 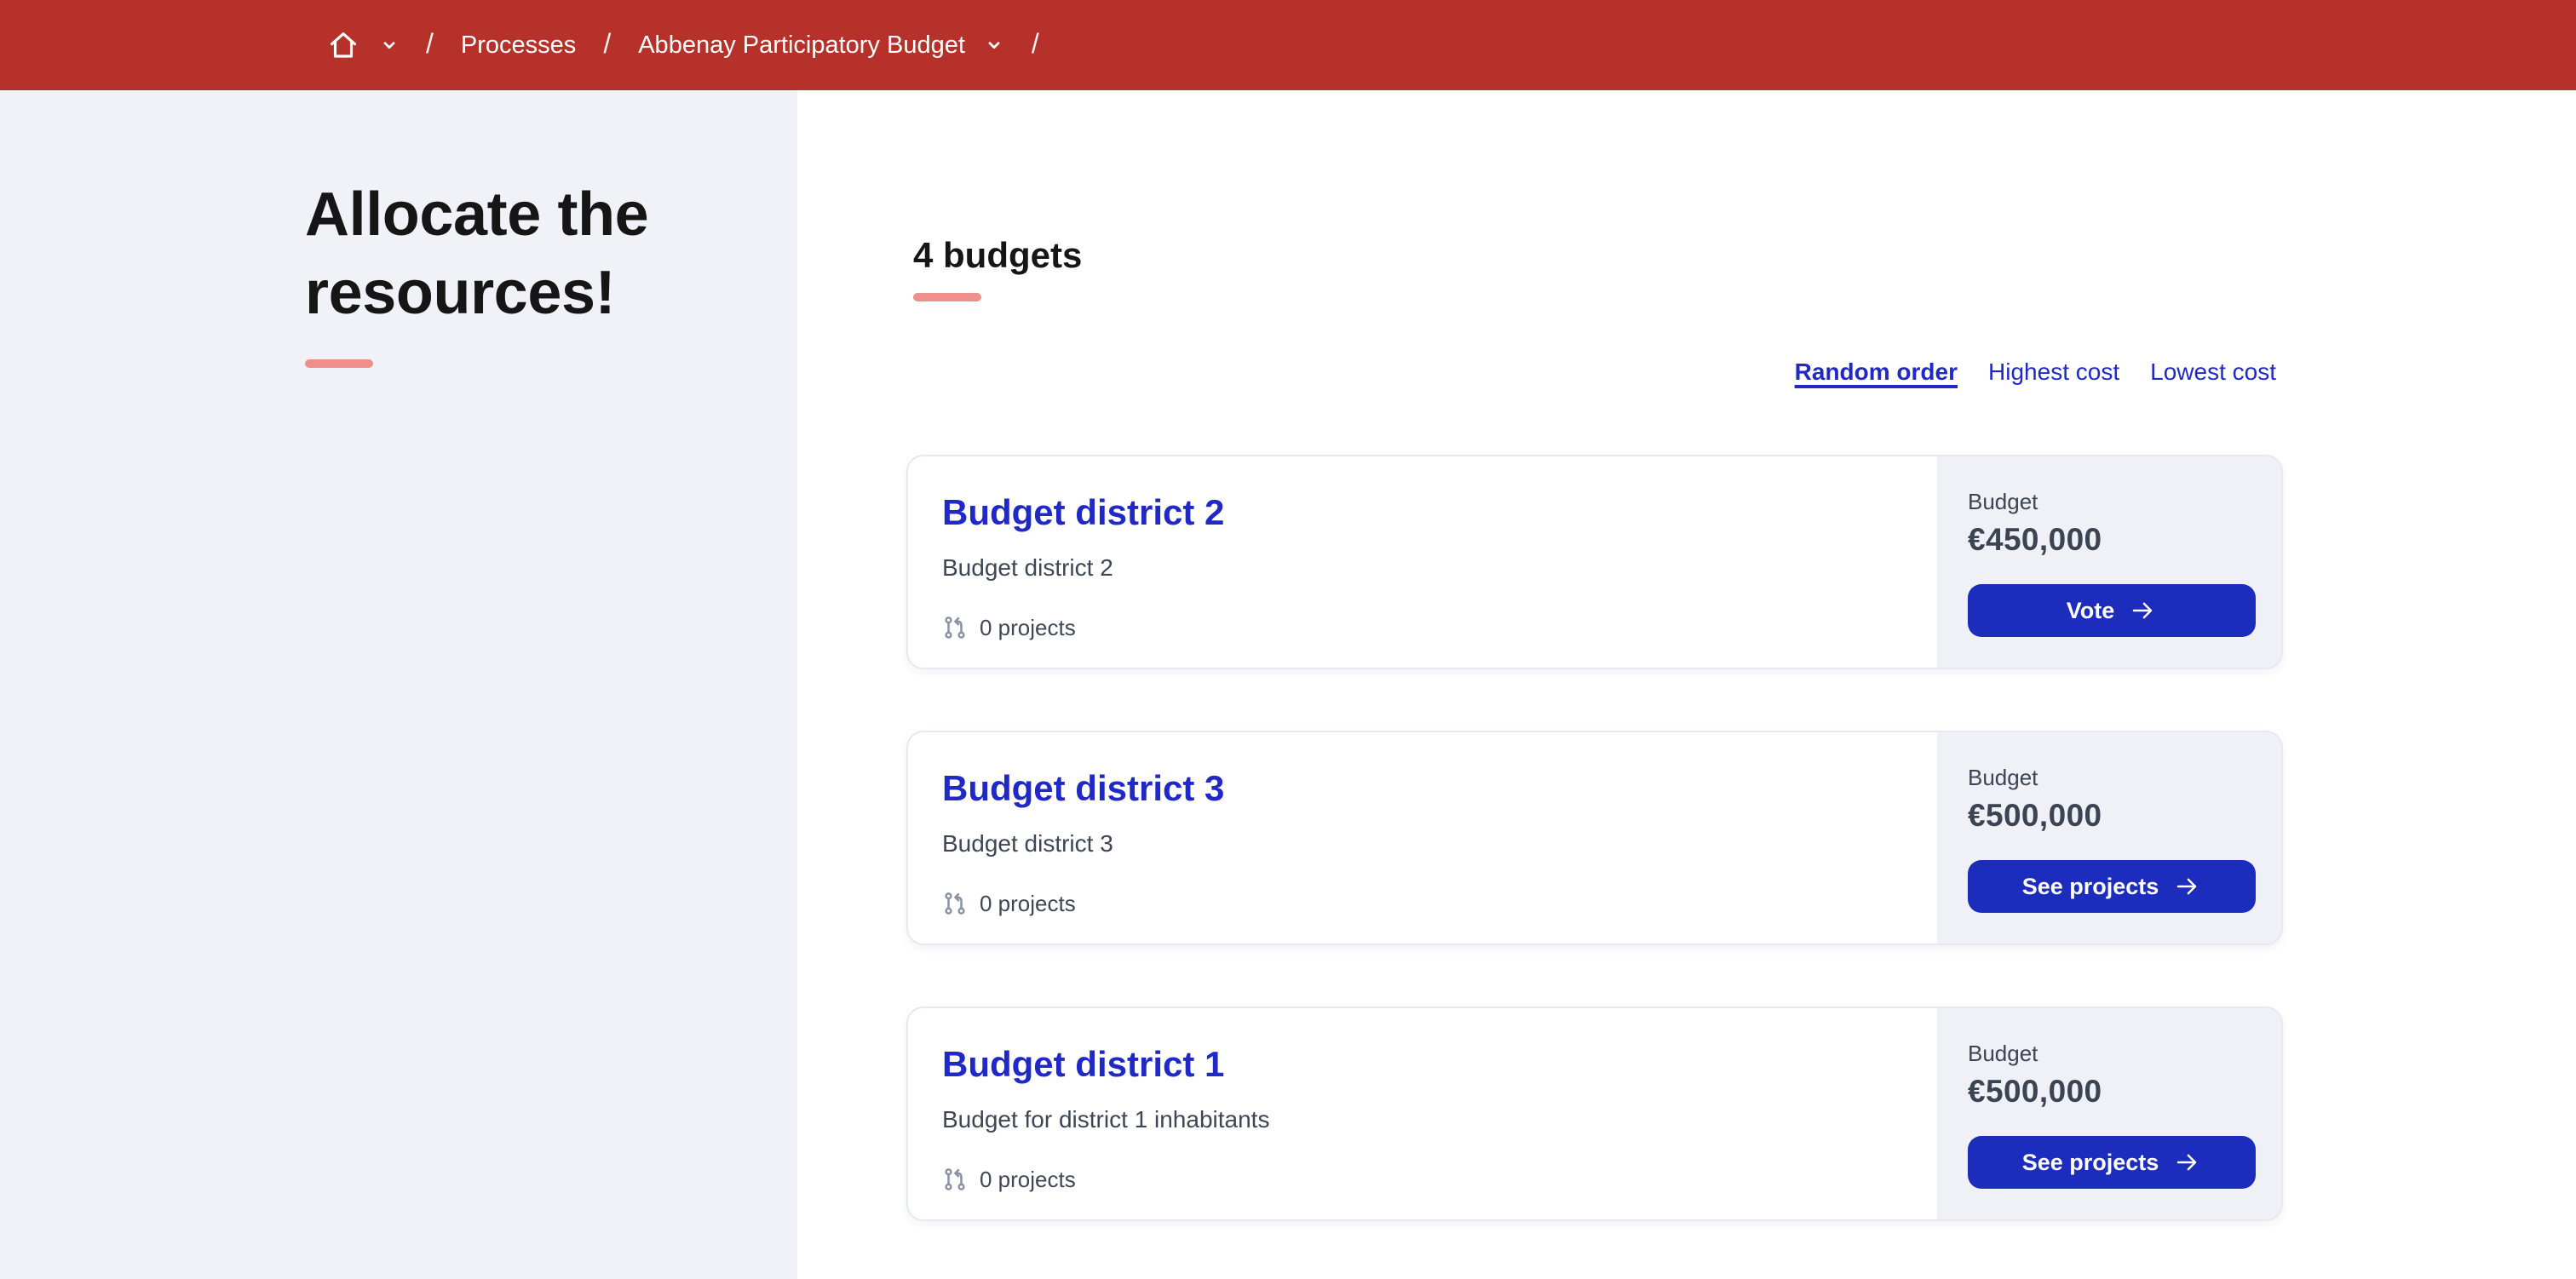 I want to click on action-button-label: Vote, so click(x=2090, y=611).